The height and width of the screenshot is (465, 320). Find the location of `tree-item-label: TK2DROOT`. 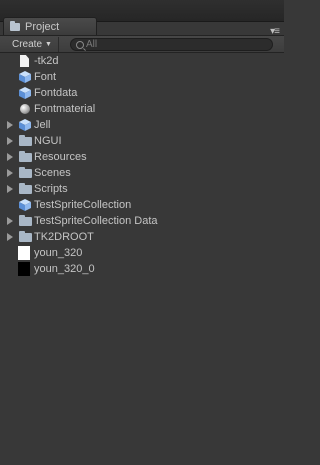

tree-item-label: TK2DROOT is located at coordinates (64, 237).